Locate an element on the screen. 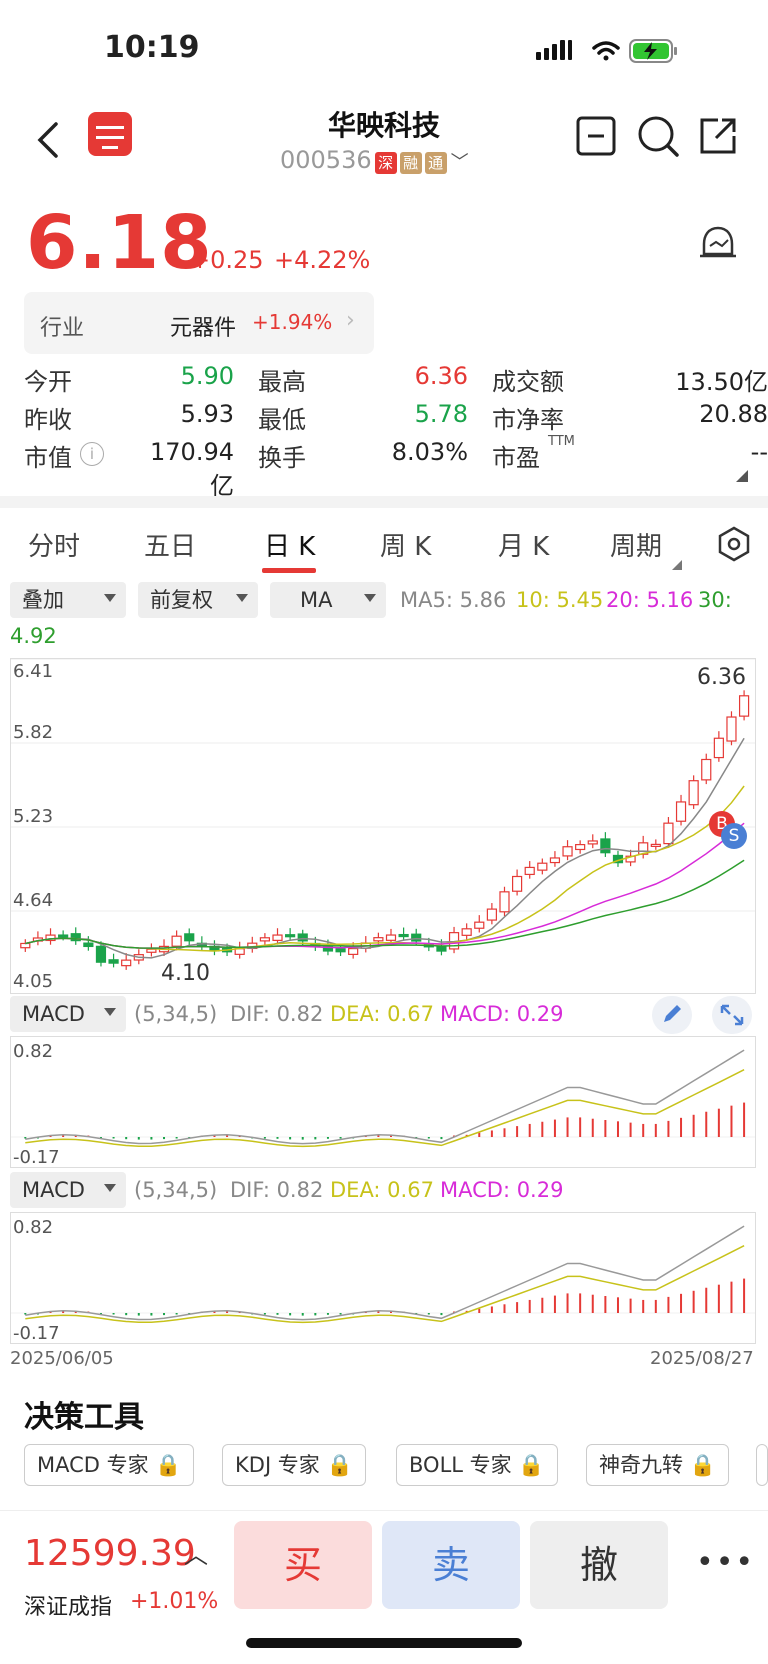 The height and width of the screenshot is (1664, 768). home-indicator is located at coordinates (384, 1643).